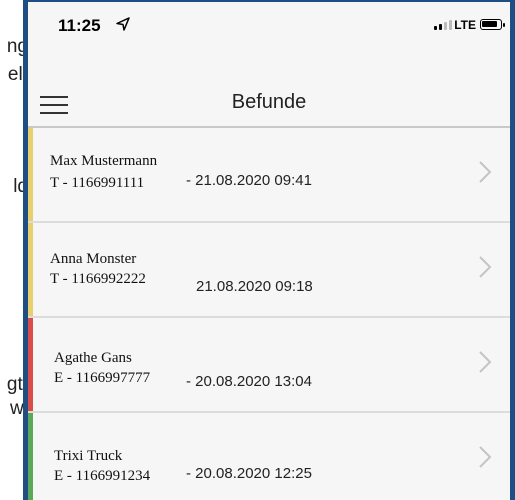 The image size is (515, 500). What do you see at coordinates (465, 25) in the screenshot?
I see `network-type: LTE` at bounding box center [465, 25].